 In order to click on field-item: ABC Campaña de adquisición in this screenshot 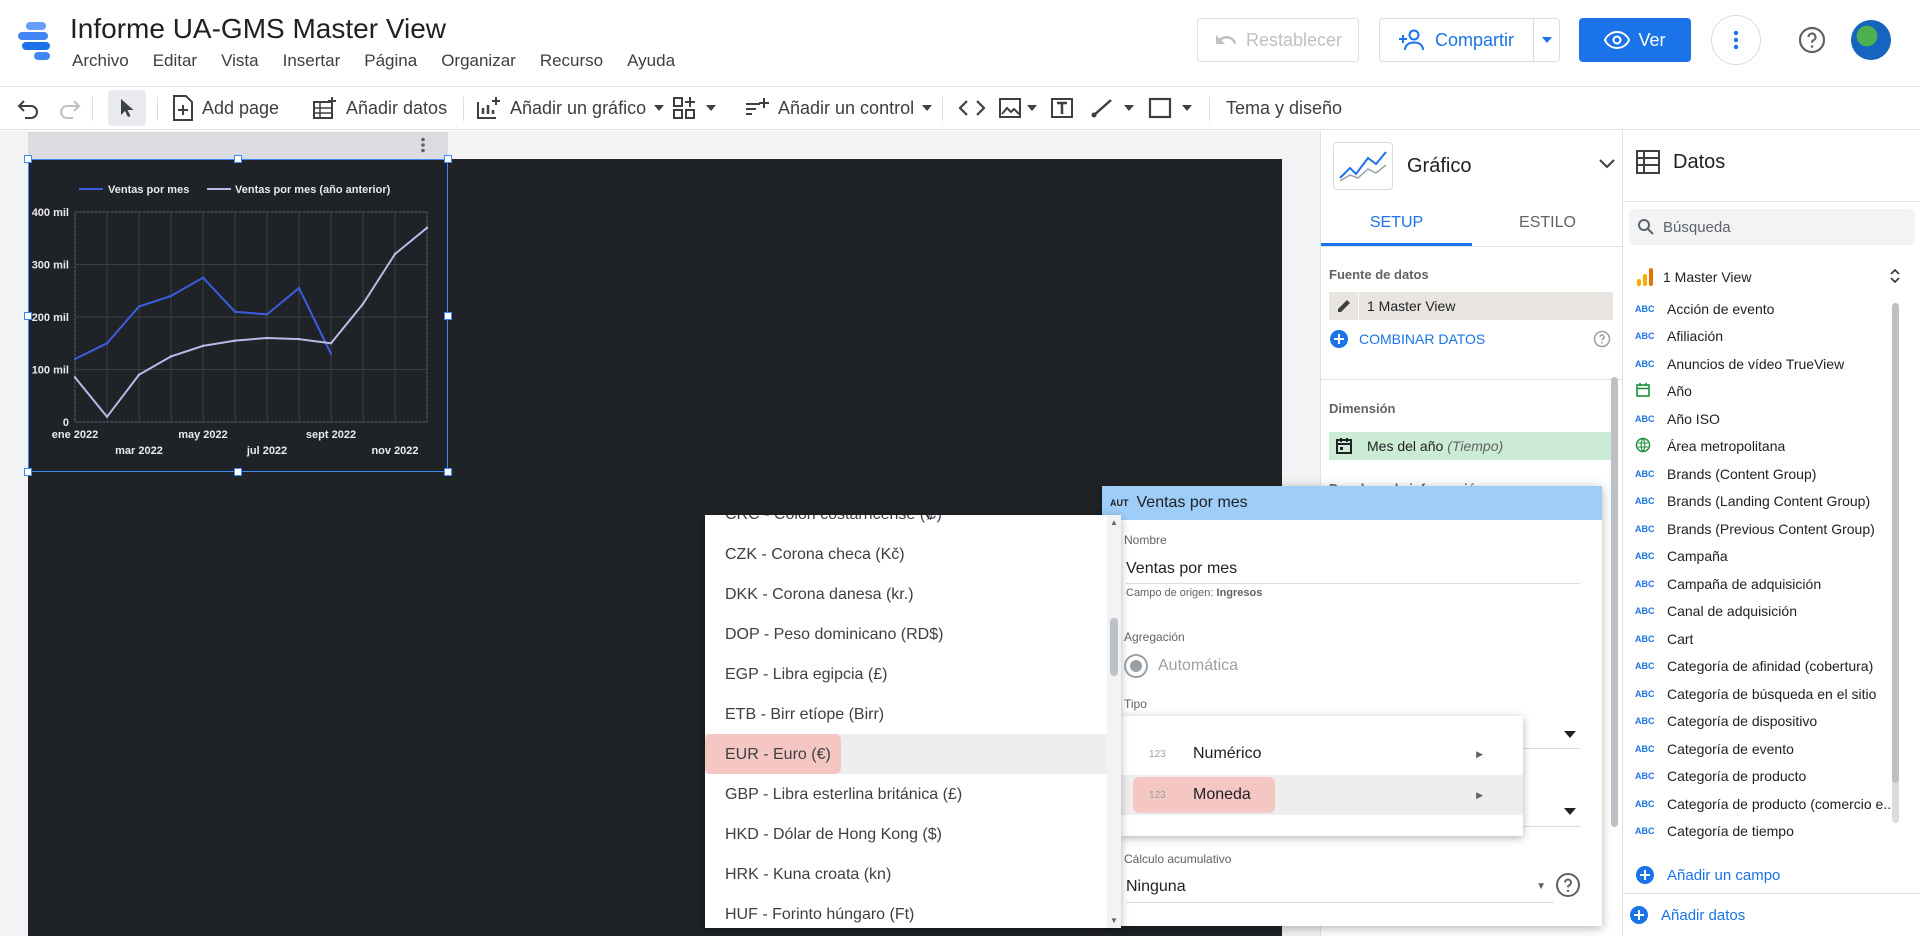, I will do `click(1766, 584)`.